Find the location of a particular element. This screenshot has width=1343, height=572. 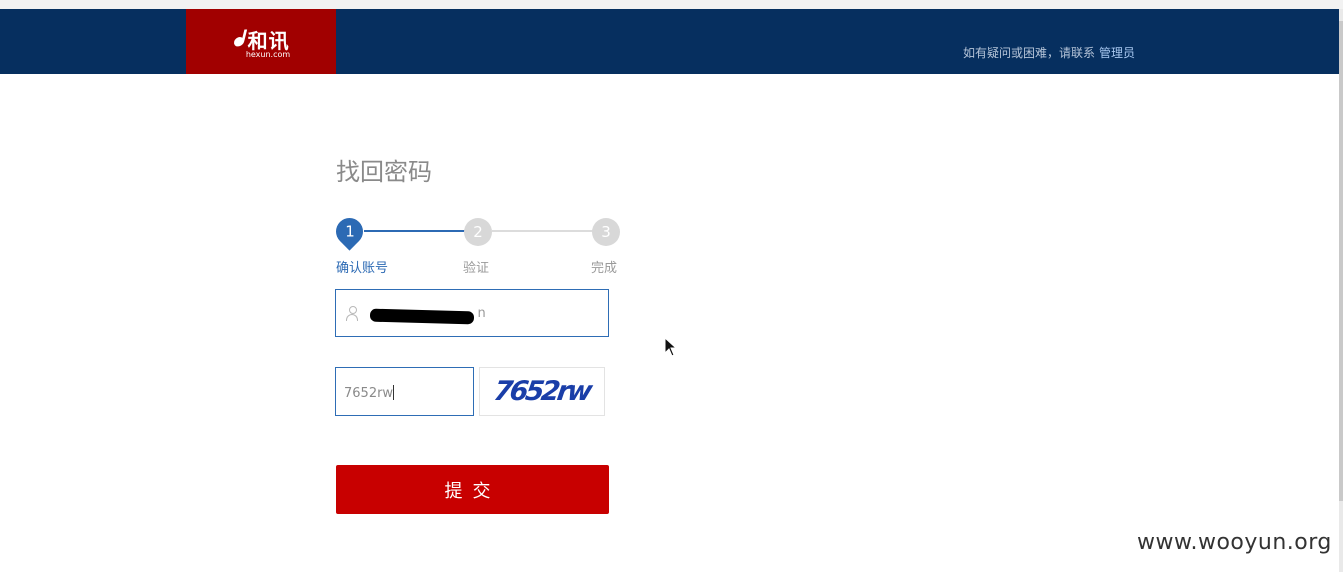

page-title: 找回密码 is located at coordinates (384, 172).